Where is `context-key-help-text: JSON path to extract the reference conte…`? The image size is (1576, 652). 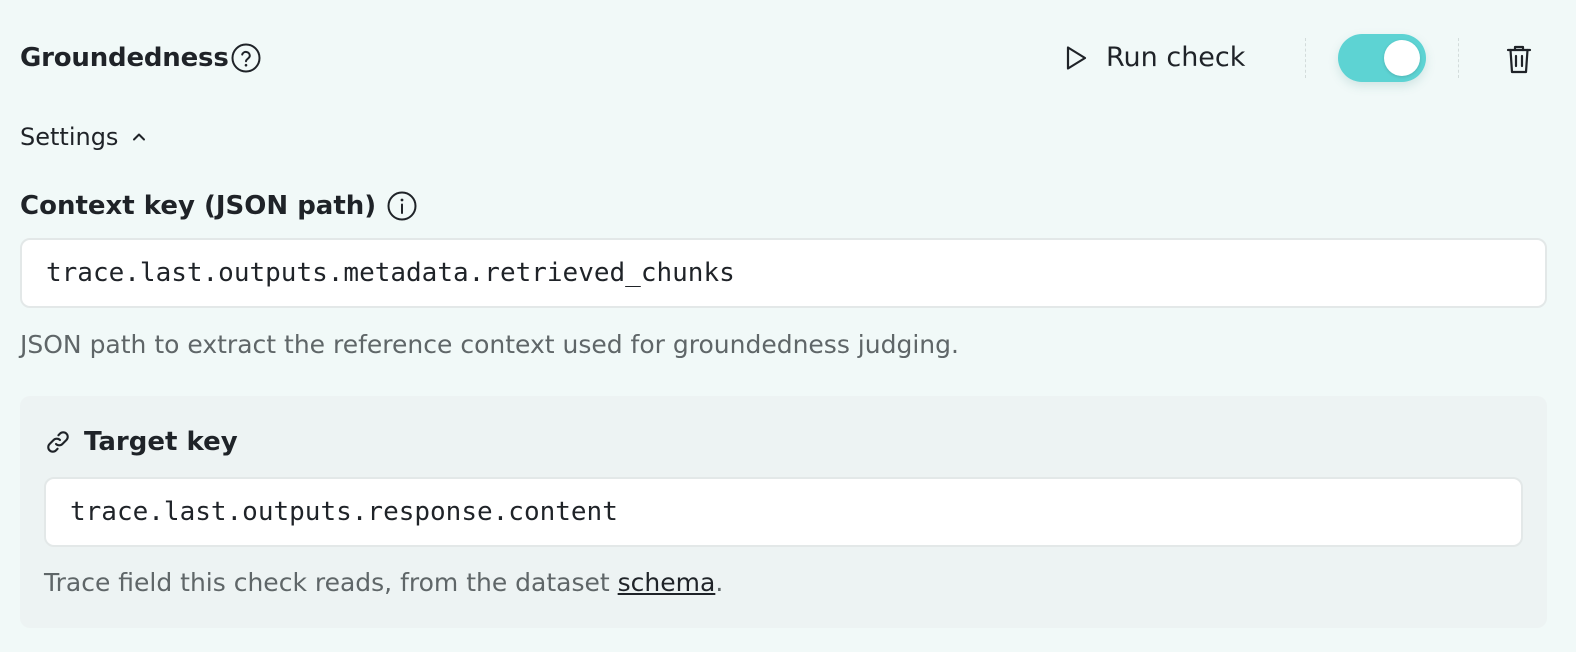 context-key-help-text: JSON path to extract the reference conte… is located at coordinates (489, 344).